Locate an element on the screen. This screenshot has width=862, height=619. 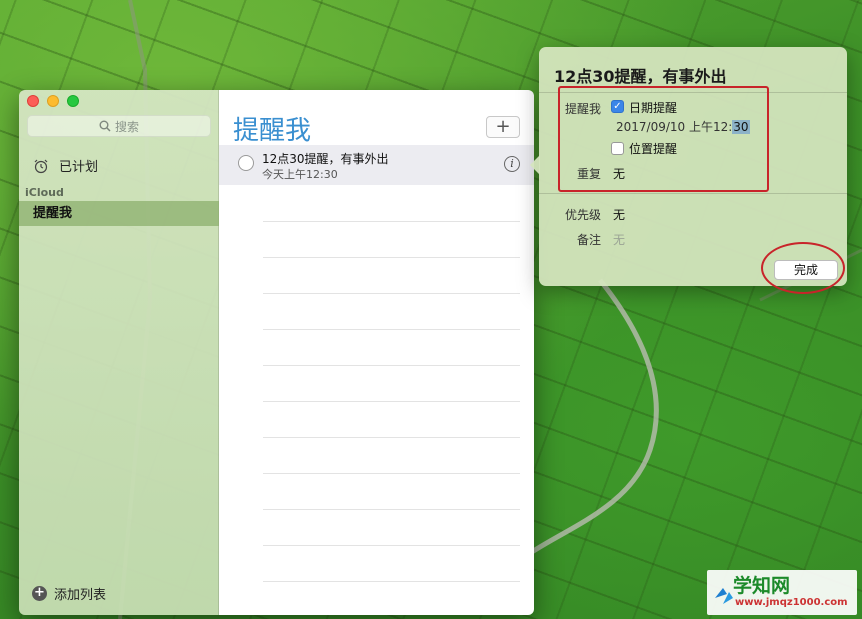
alarm-clock-icon is located at coordinates (41, 166).